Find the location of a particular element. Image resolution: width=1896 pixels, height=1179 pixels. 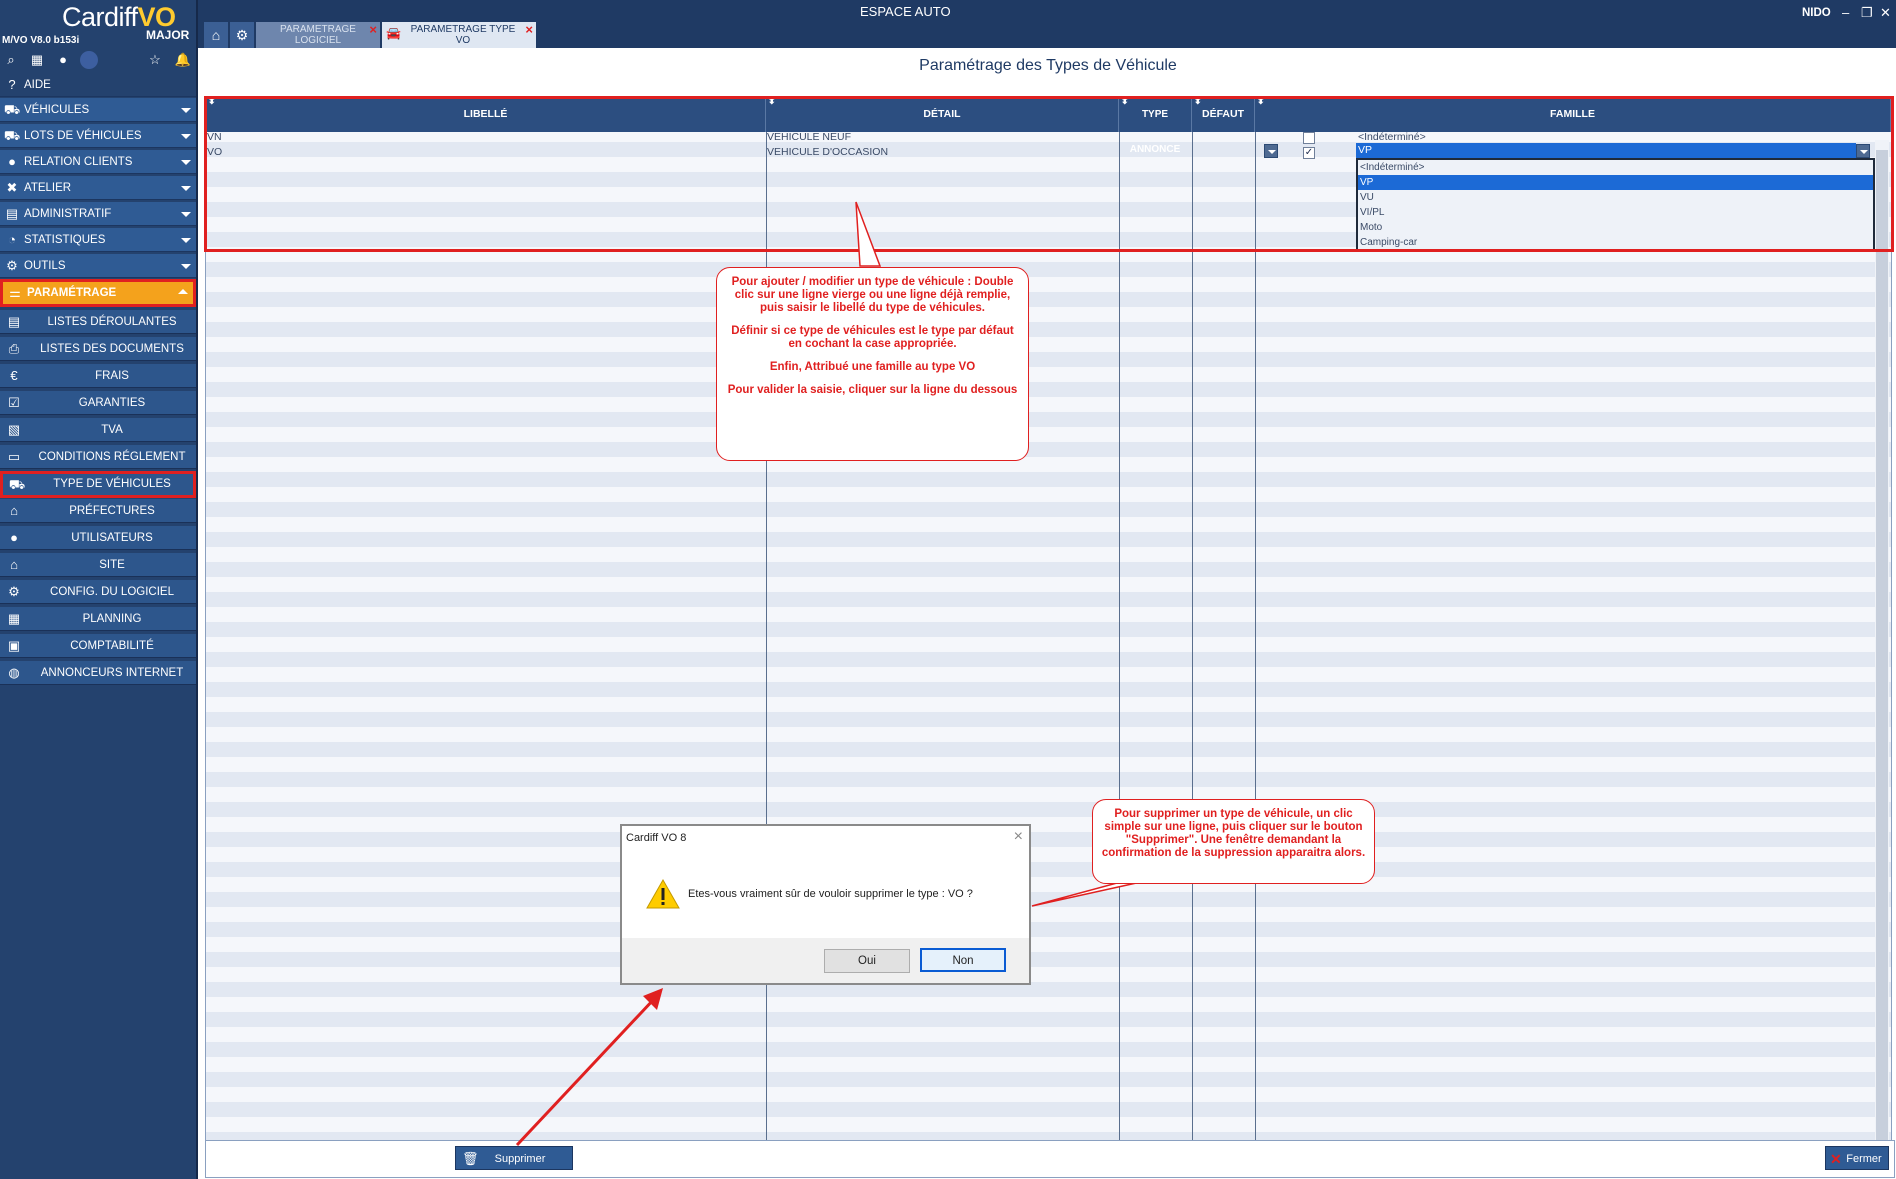

subitem-comptabilite: ▣ COMPTABILITÉ is located at coordinates (98, 646).